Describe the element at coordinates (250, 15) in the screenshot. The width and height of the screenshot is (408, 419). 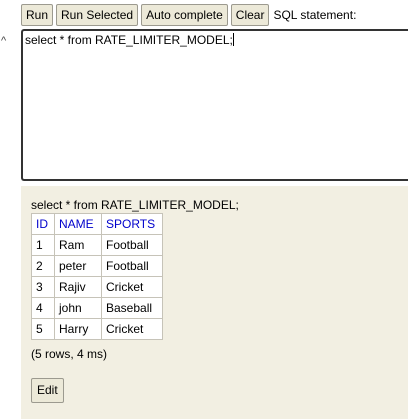
I see `clear-button: Clear` at that location.